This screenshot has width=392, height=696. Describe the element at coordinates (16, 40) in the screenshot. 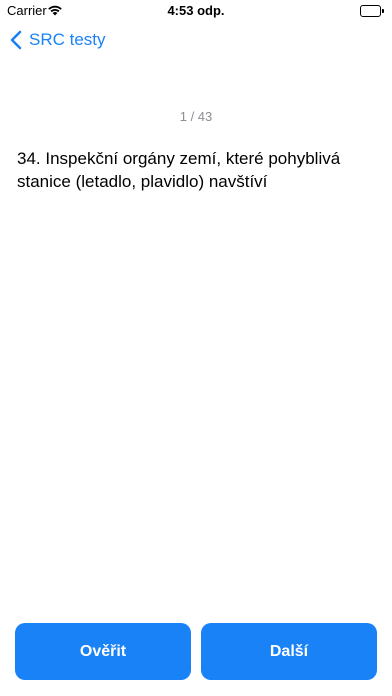

I see `chevron-left-icon` at that location.